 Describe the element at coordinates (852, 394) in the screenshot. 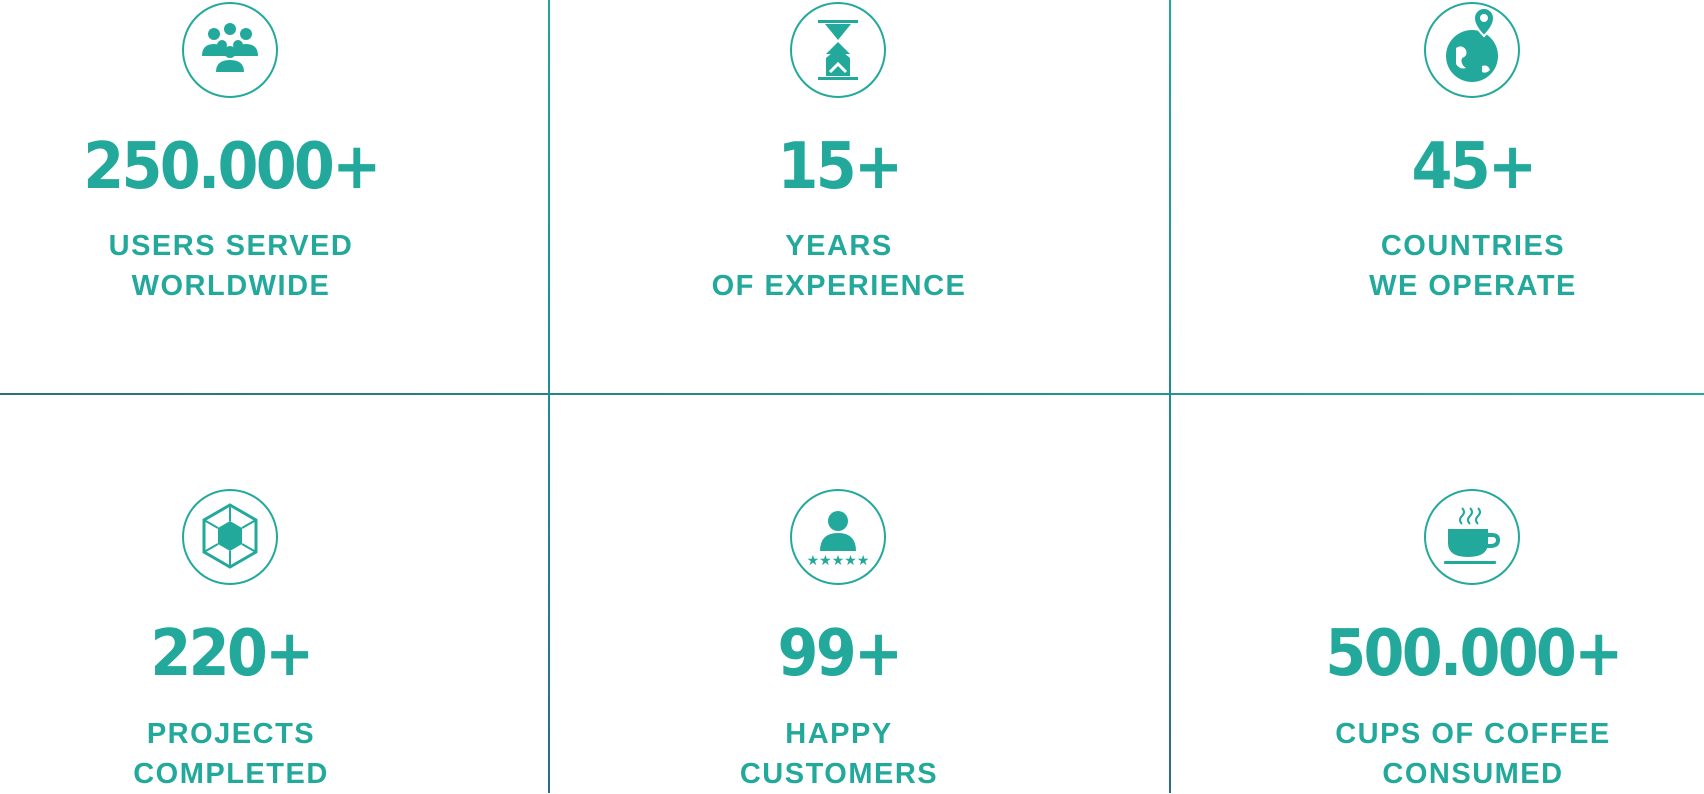

I see `horizontal-divider` at that location.